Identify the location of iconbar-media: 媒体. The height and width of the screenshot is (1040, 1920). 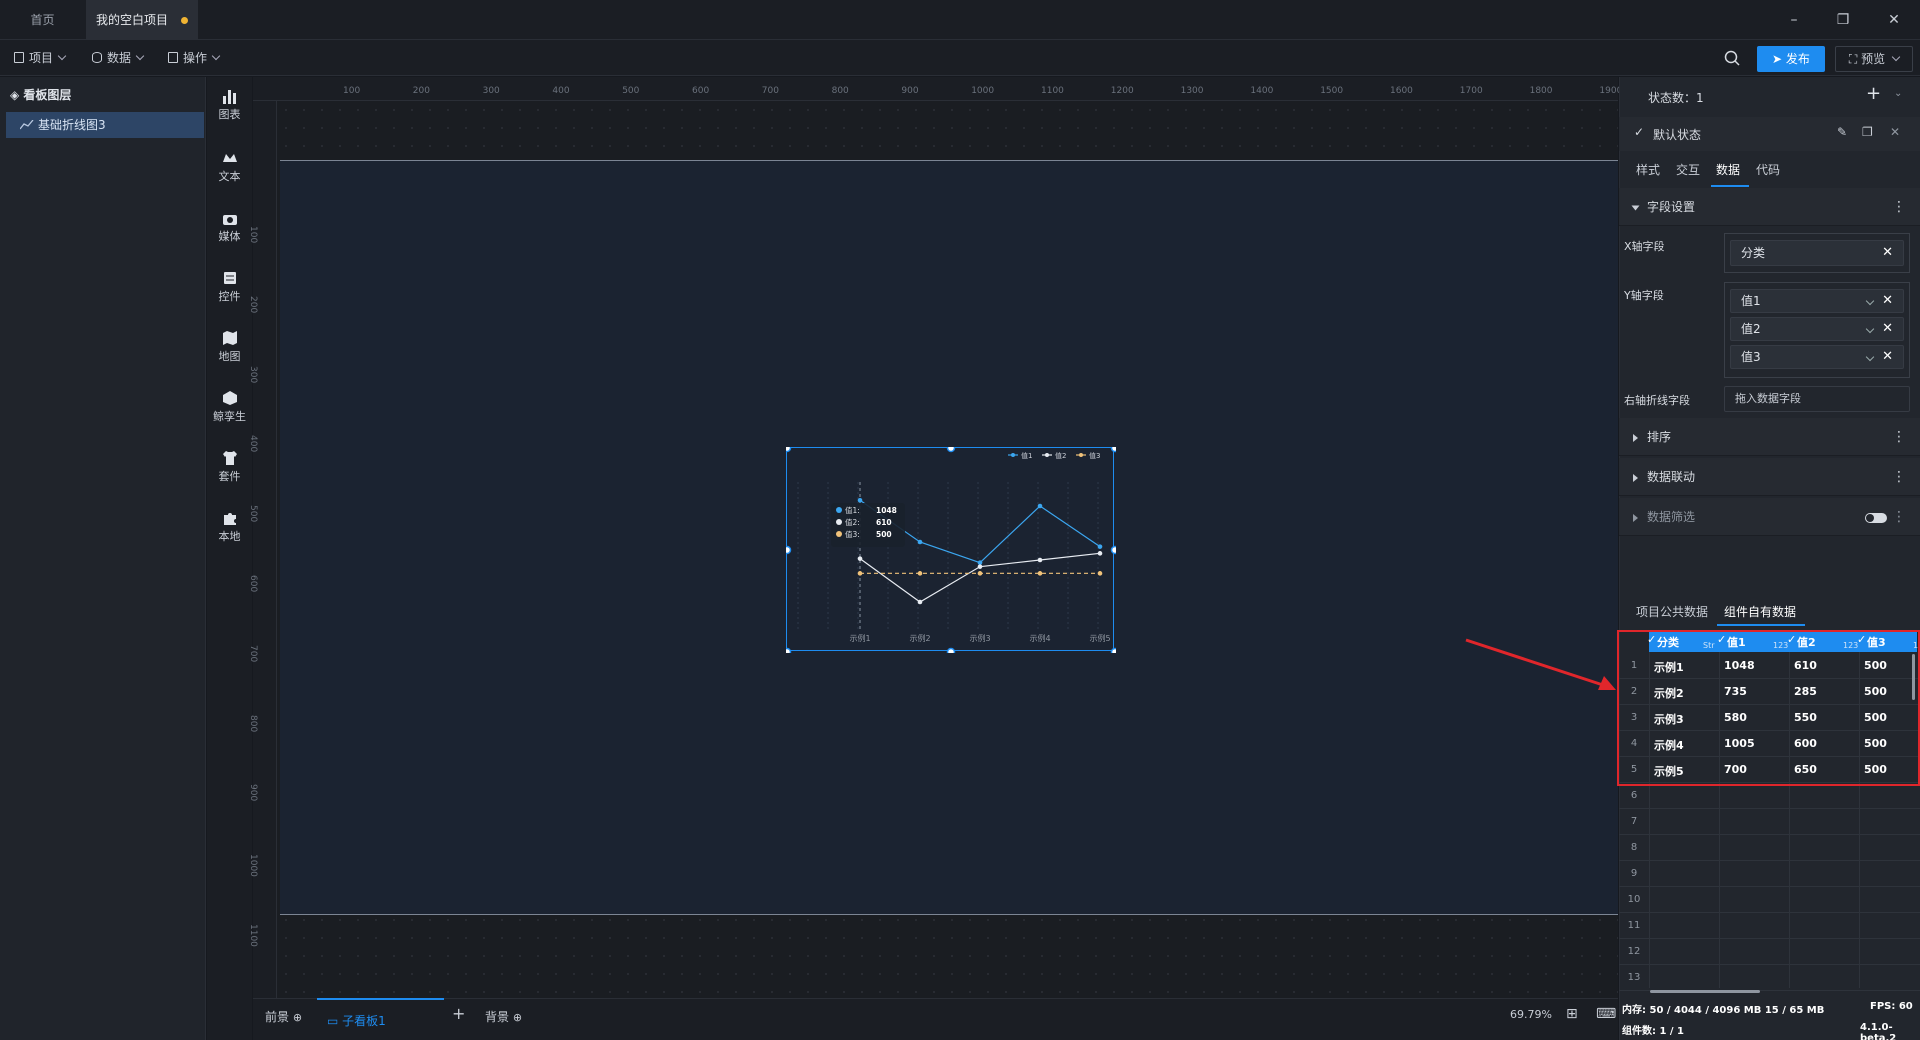
(229, 227).